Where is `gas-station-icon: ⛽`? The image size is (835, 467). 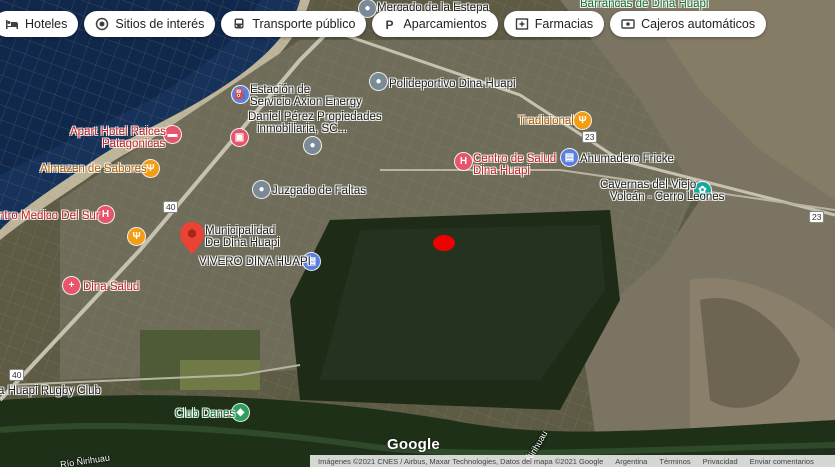 gas-station-icon: ⛽ is located at coordinates (240, 94).